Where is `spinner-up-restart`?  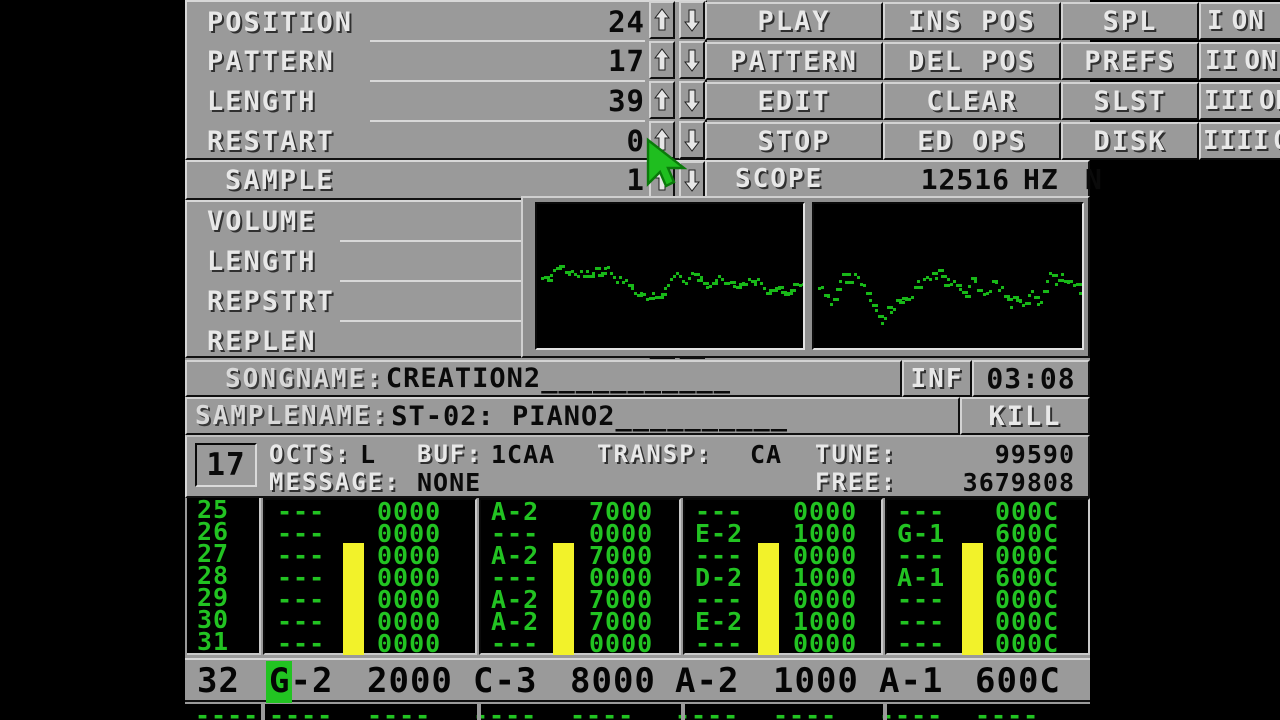 spinner-up-restart is located at coordinates (662, 140).